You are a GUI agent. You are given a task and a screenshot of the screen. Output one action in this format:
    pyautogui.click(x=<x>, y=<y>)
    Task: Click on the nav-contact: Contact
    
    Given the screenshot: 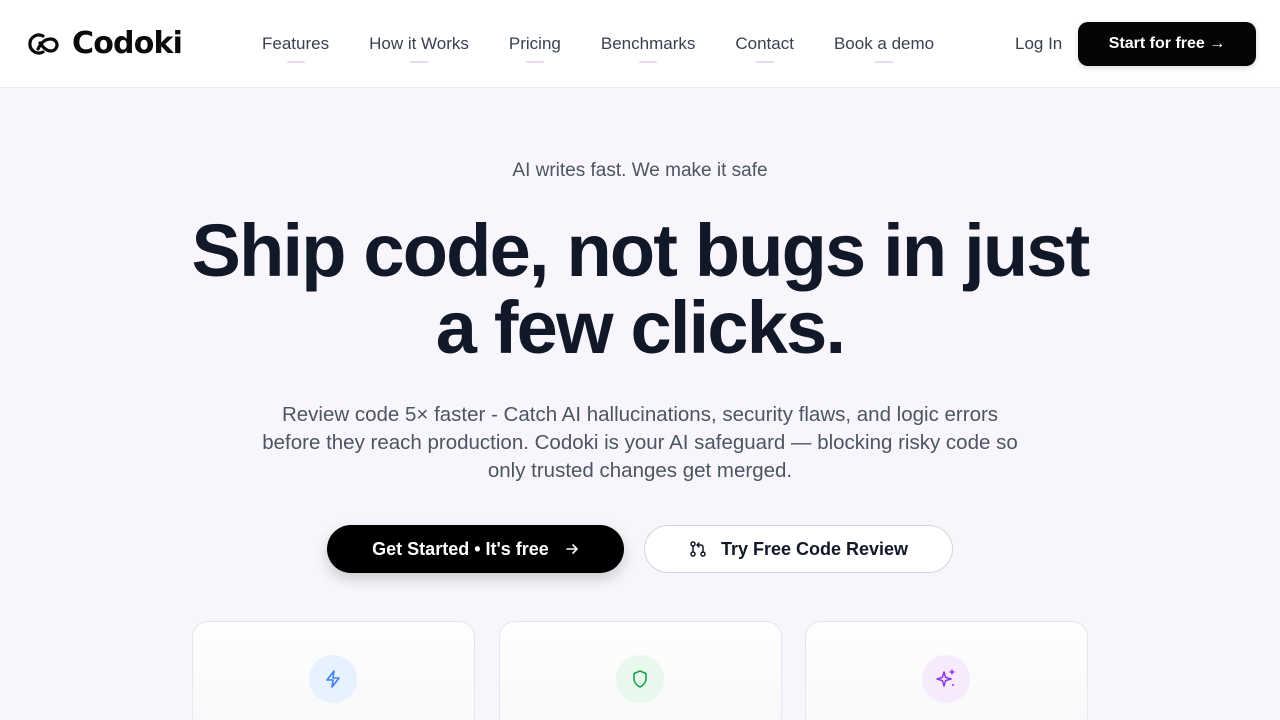 What is the action you would take?
    pyautogui.click(x=764, y=44)
    